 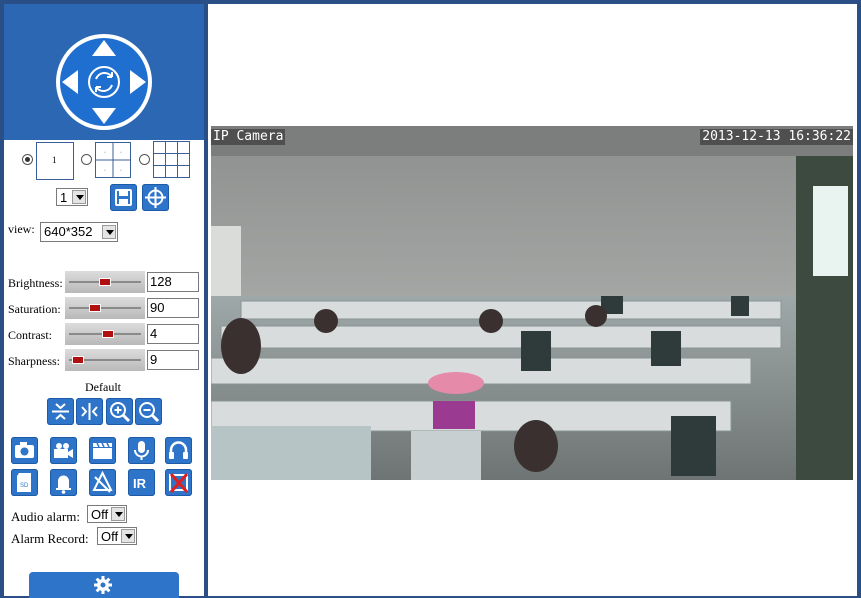 I want to click on ir-off-icon, so click(x=179, y=483).